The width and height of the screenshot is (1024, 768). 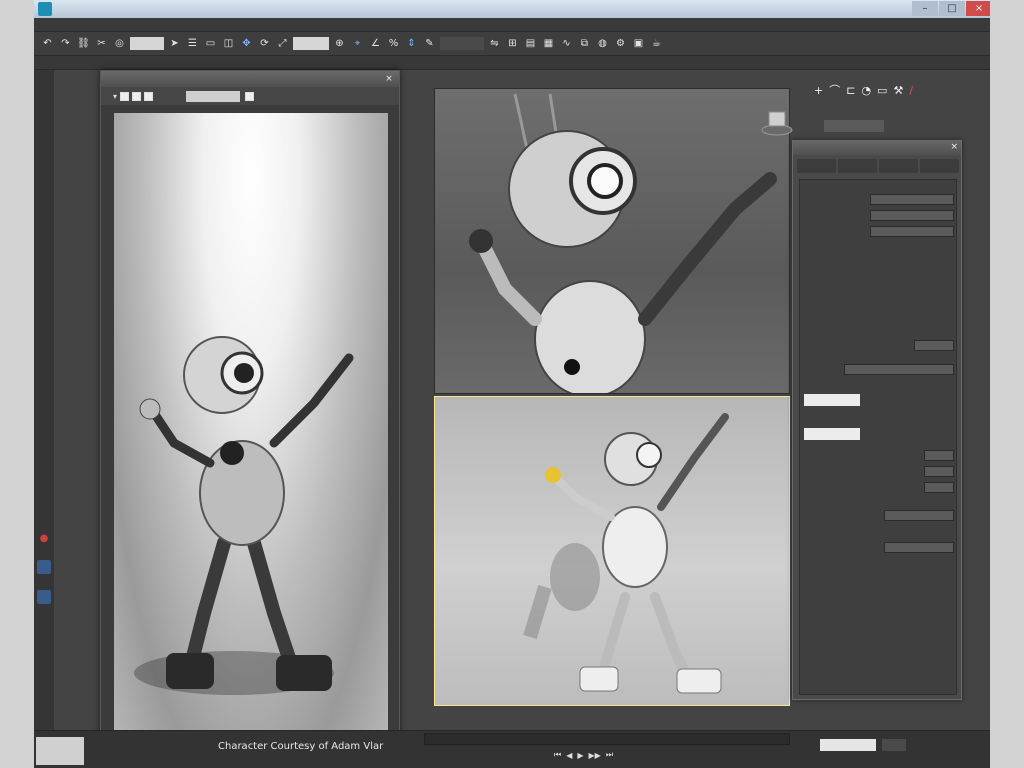 What do you see at coordinates (125, 96) in the screenshot?
I see `channel-red-toggle` at bounding box center [125, 96].